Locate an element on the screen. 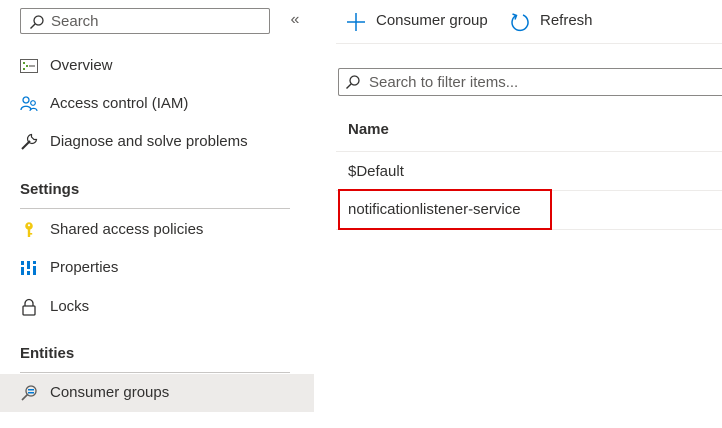 The image size is (722, 428). sidebar-item-diagnose: Diagnose and solve problems is located at coordinates (157, 142).